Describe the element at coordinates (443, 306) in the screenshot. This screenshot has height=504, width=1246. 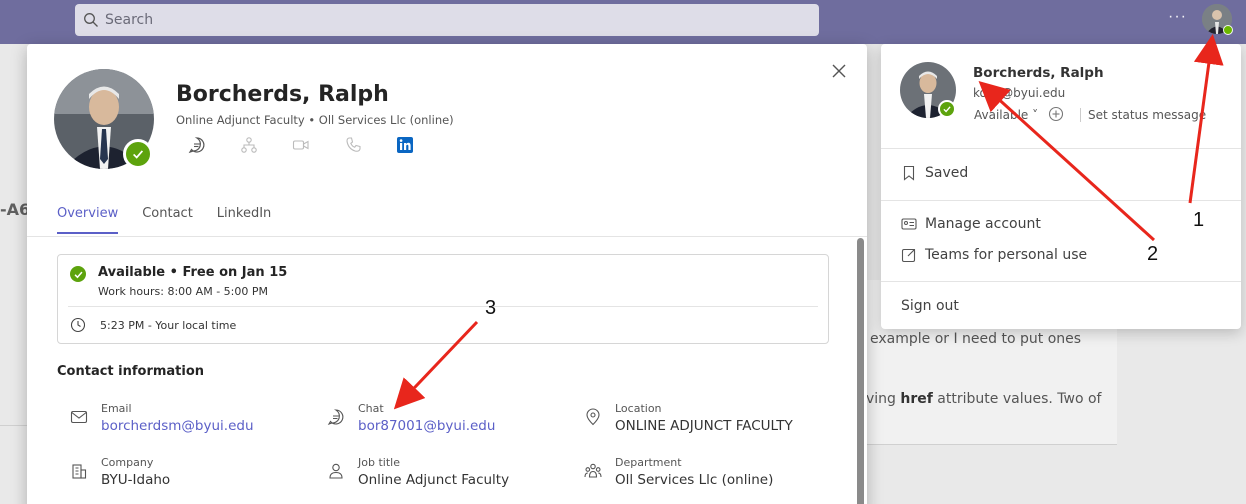
I see `availability-divider` at that location.